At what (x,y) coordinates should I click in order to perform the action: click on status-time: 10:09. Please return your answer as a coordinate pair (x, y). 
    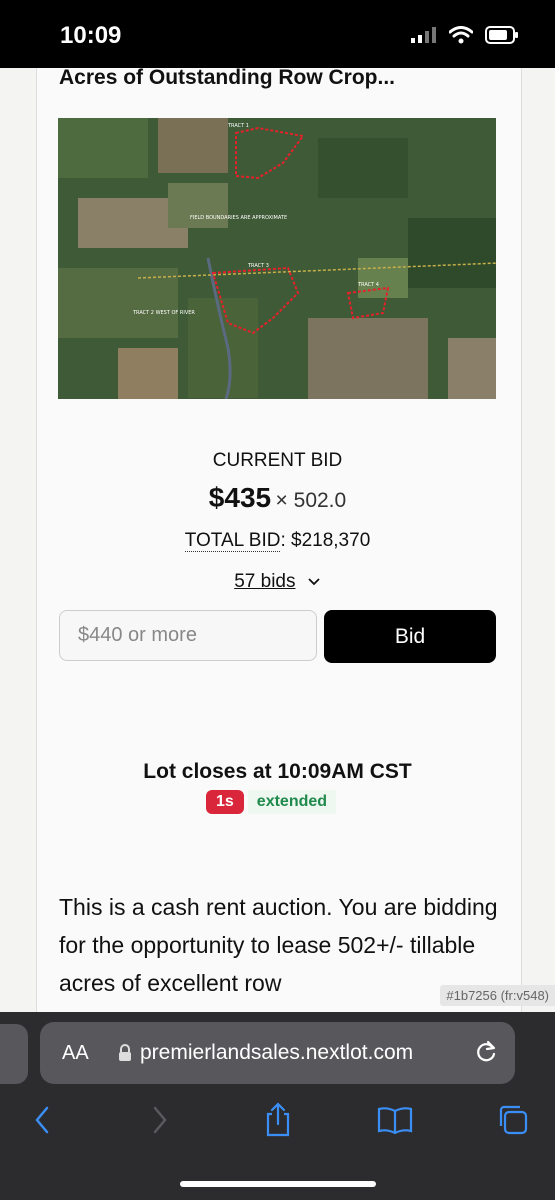
    Looking at the image, I should click on (91, 35).